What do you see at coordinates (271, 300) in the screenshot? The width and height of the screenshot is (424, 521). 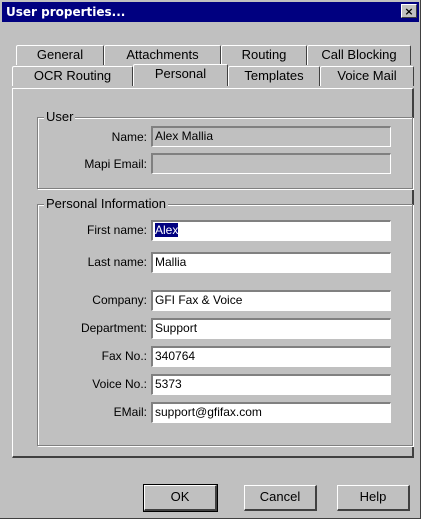 I see `company-input: GFI Fax & Voice` at bounding box center [271, 300].